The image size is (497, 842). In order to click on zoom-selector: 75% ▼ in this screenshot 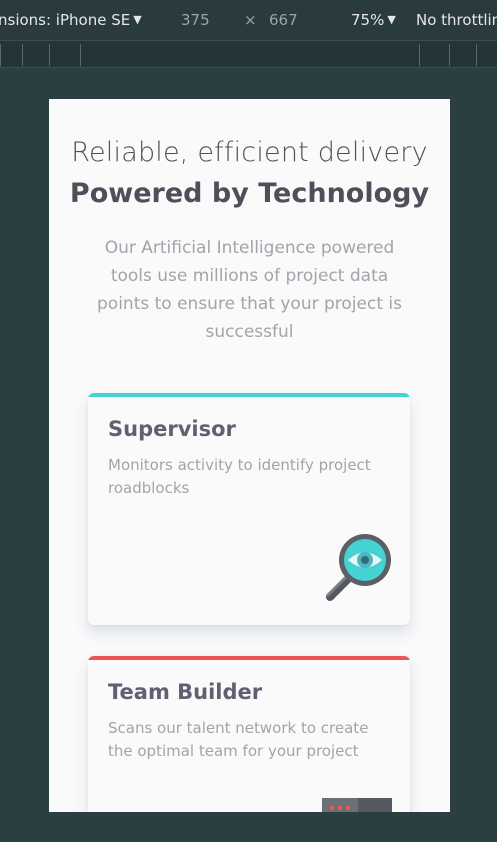, I will do `click(373, 20)`.